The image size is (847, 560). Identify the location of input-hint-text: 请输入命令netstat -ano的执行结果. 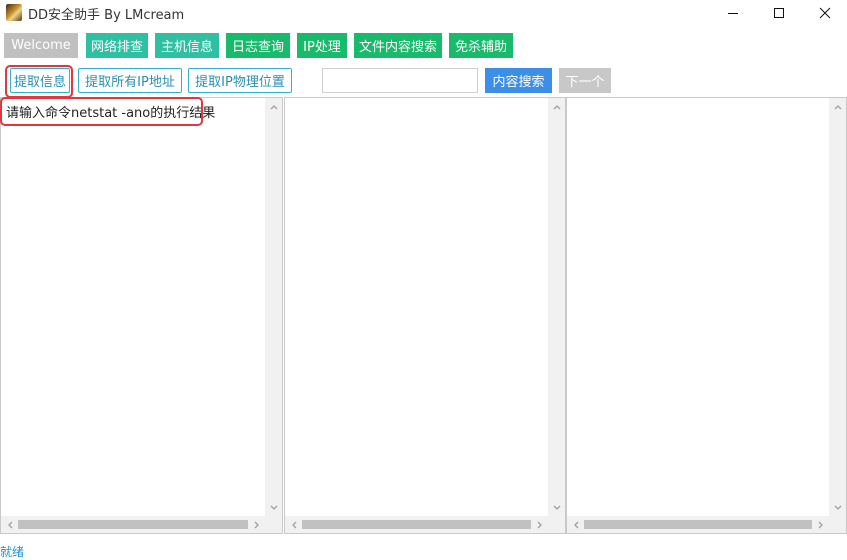
(111, 113).